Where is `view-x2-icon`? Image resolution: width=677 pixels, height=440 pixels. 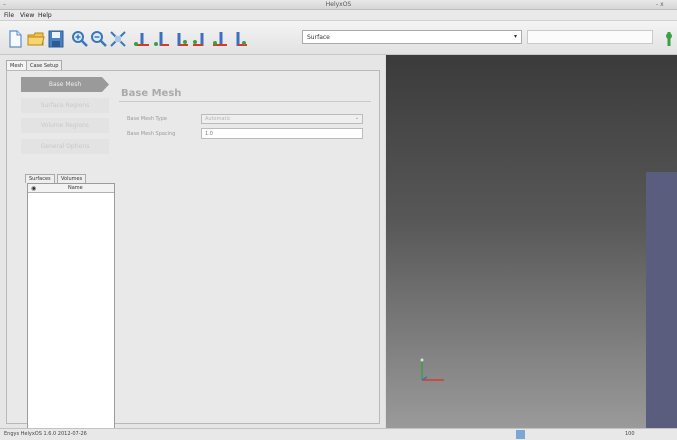 view-x2-icon is located at coordinates (200, 39).